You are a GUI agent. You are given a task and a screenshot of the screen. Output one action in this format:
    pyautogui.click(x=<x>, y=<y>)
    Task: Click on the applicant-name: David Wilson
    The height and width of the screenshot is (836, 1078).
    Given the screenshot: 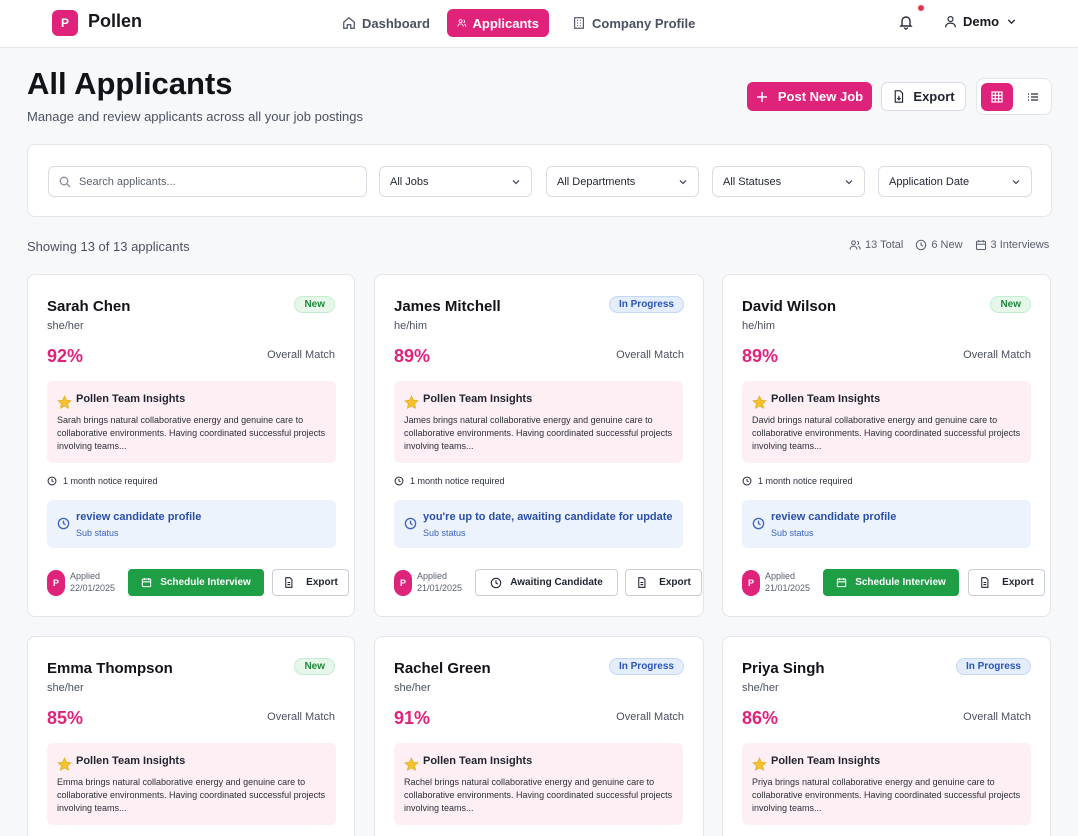 What is the action you would take?
    pyautogui.click(x=789, y=306)
    